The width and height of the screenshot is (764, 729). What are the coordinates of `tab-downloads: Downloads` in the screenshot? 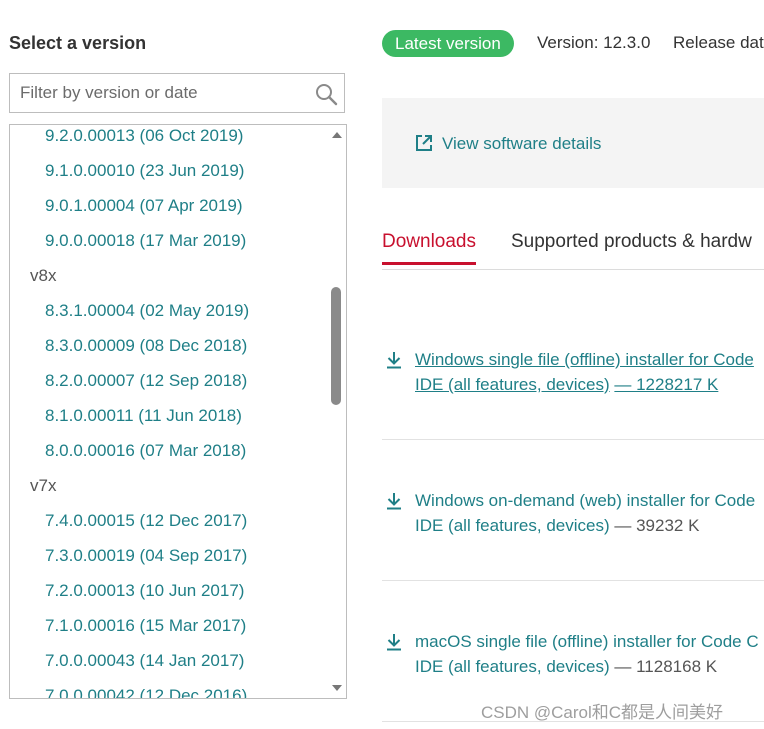 It's located at (429, 248).